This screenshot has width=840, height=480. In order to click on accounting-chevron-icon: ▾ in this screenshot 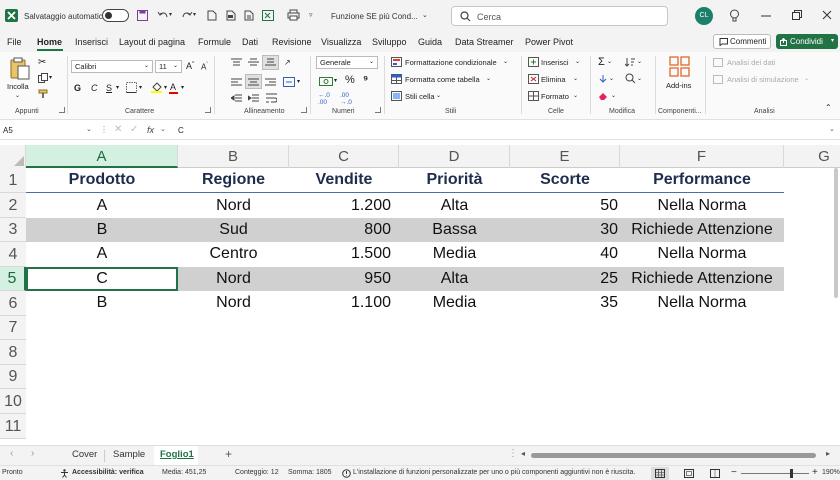, I will do `click(335, 80)`.